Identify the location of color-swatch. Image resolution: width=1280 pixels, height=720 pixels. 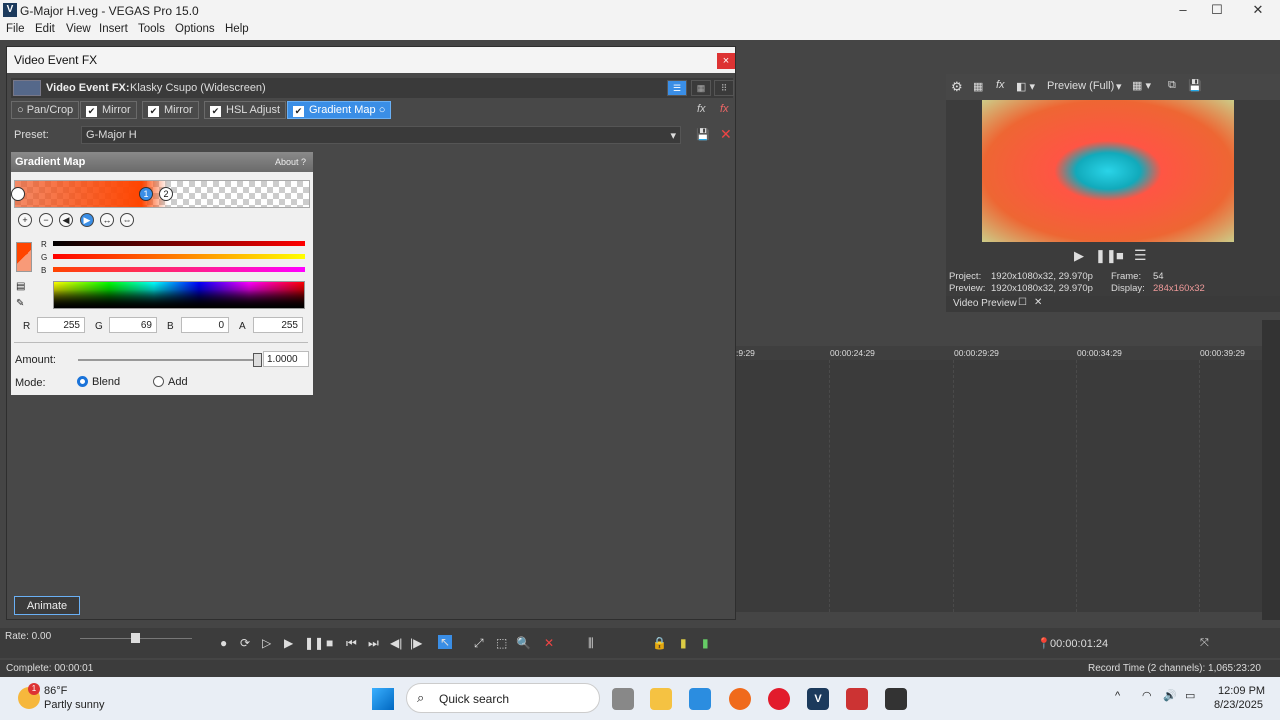
(24, 257).